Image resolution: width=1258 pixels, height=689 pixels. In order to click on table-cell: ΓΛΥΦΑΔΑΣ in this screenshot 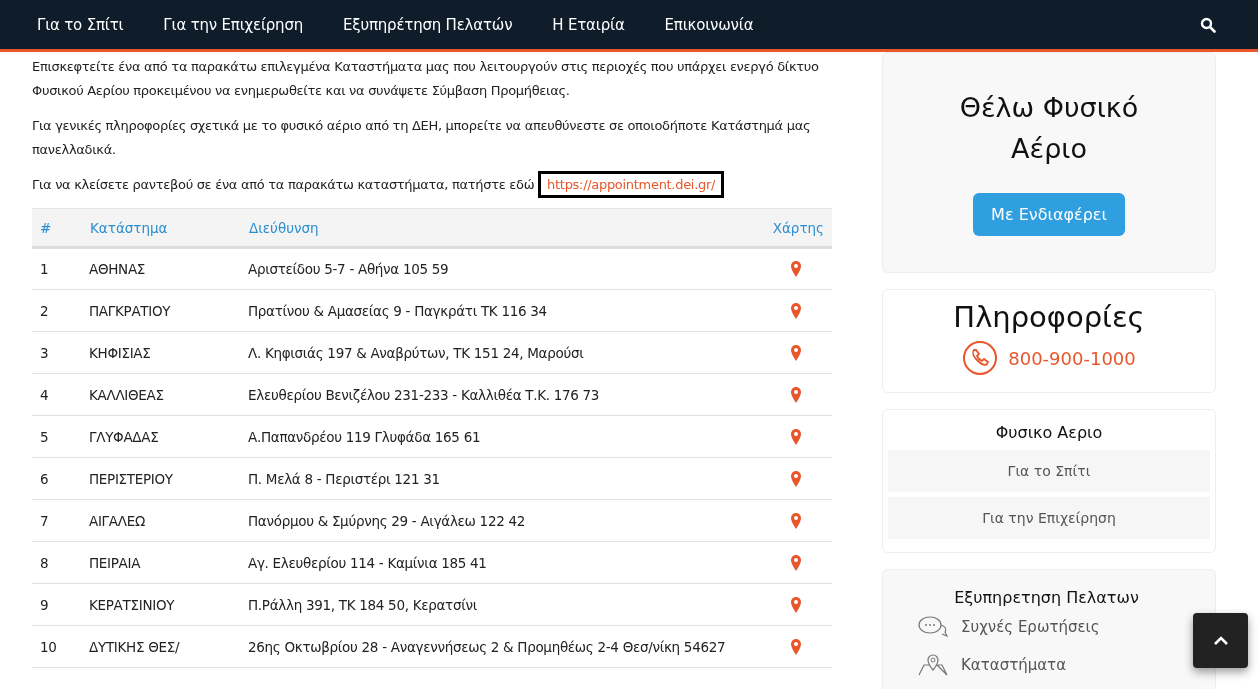, I will do `click(168, 436)`.